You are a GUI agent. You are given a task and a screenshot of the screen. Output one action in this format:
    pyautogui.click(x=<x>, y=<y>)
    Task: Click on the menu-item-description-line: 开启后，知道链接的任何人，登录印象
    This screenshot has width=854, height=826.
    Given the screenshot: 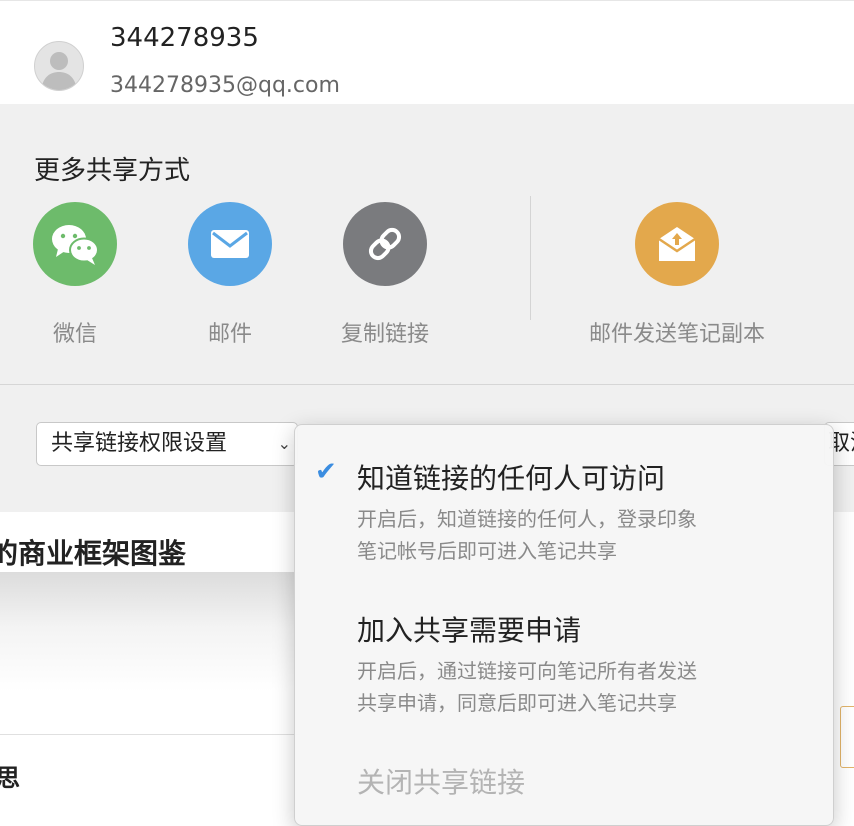 What is the action you would take?
    pyautogui.click(x=527, y=519)
    